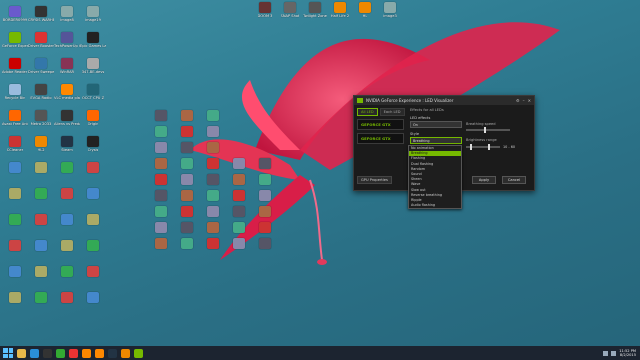 This screenshot has width=640, height=360. I want to click on desktop-icon: Steam, so click(67, 144).